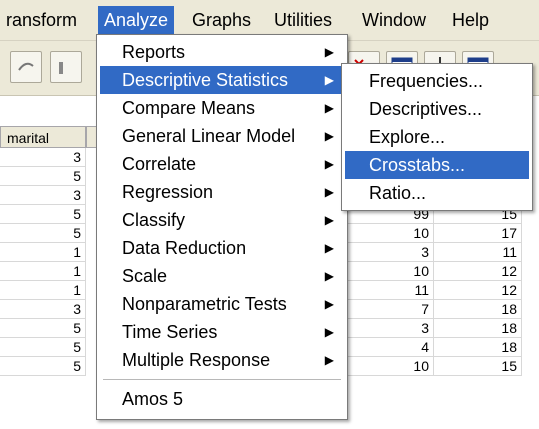 This screenshot has width=539, height=429. What do you see at coordinates (209, 136) in the screenshot?
I see `menu-item-label: General Linear Model` at bounding box center [209, 136].